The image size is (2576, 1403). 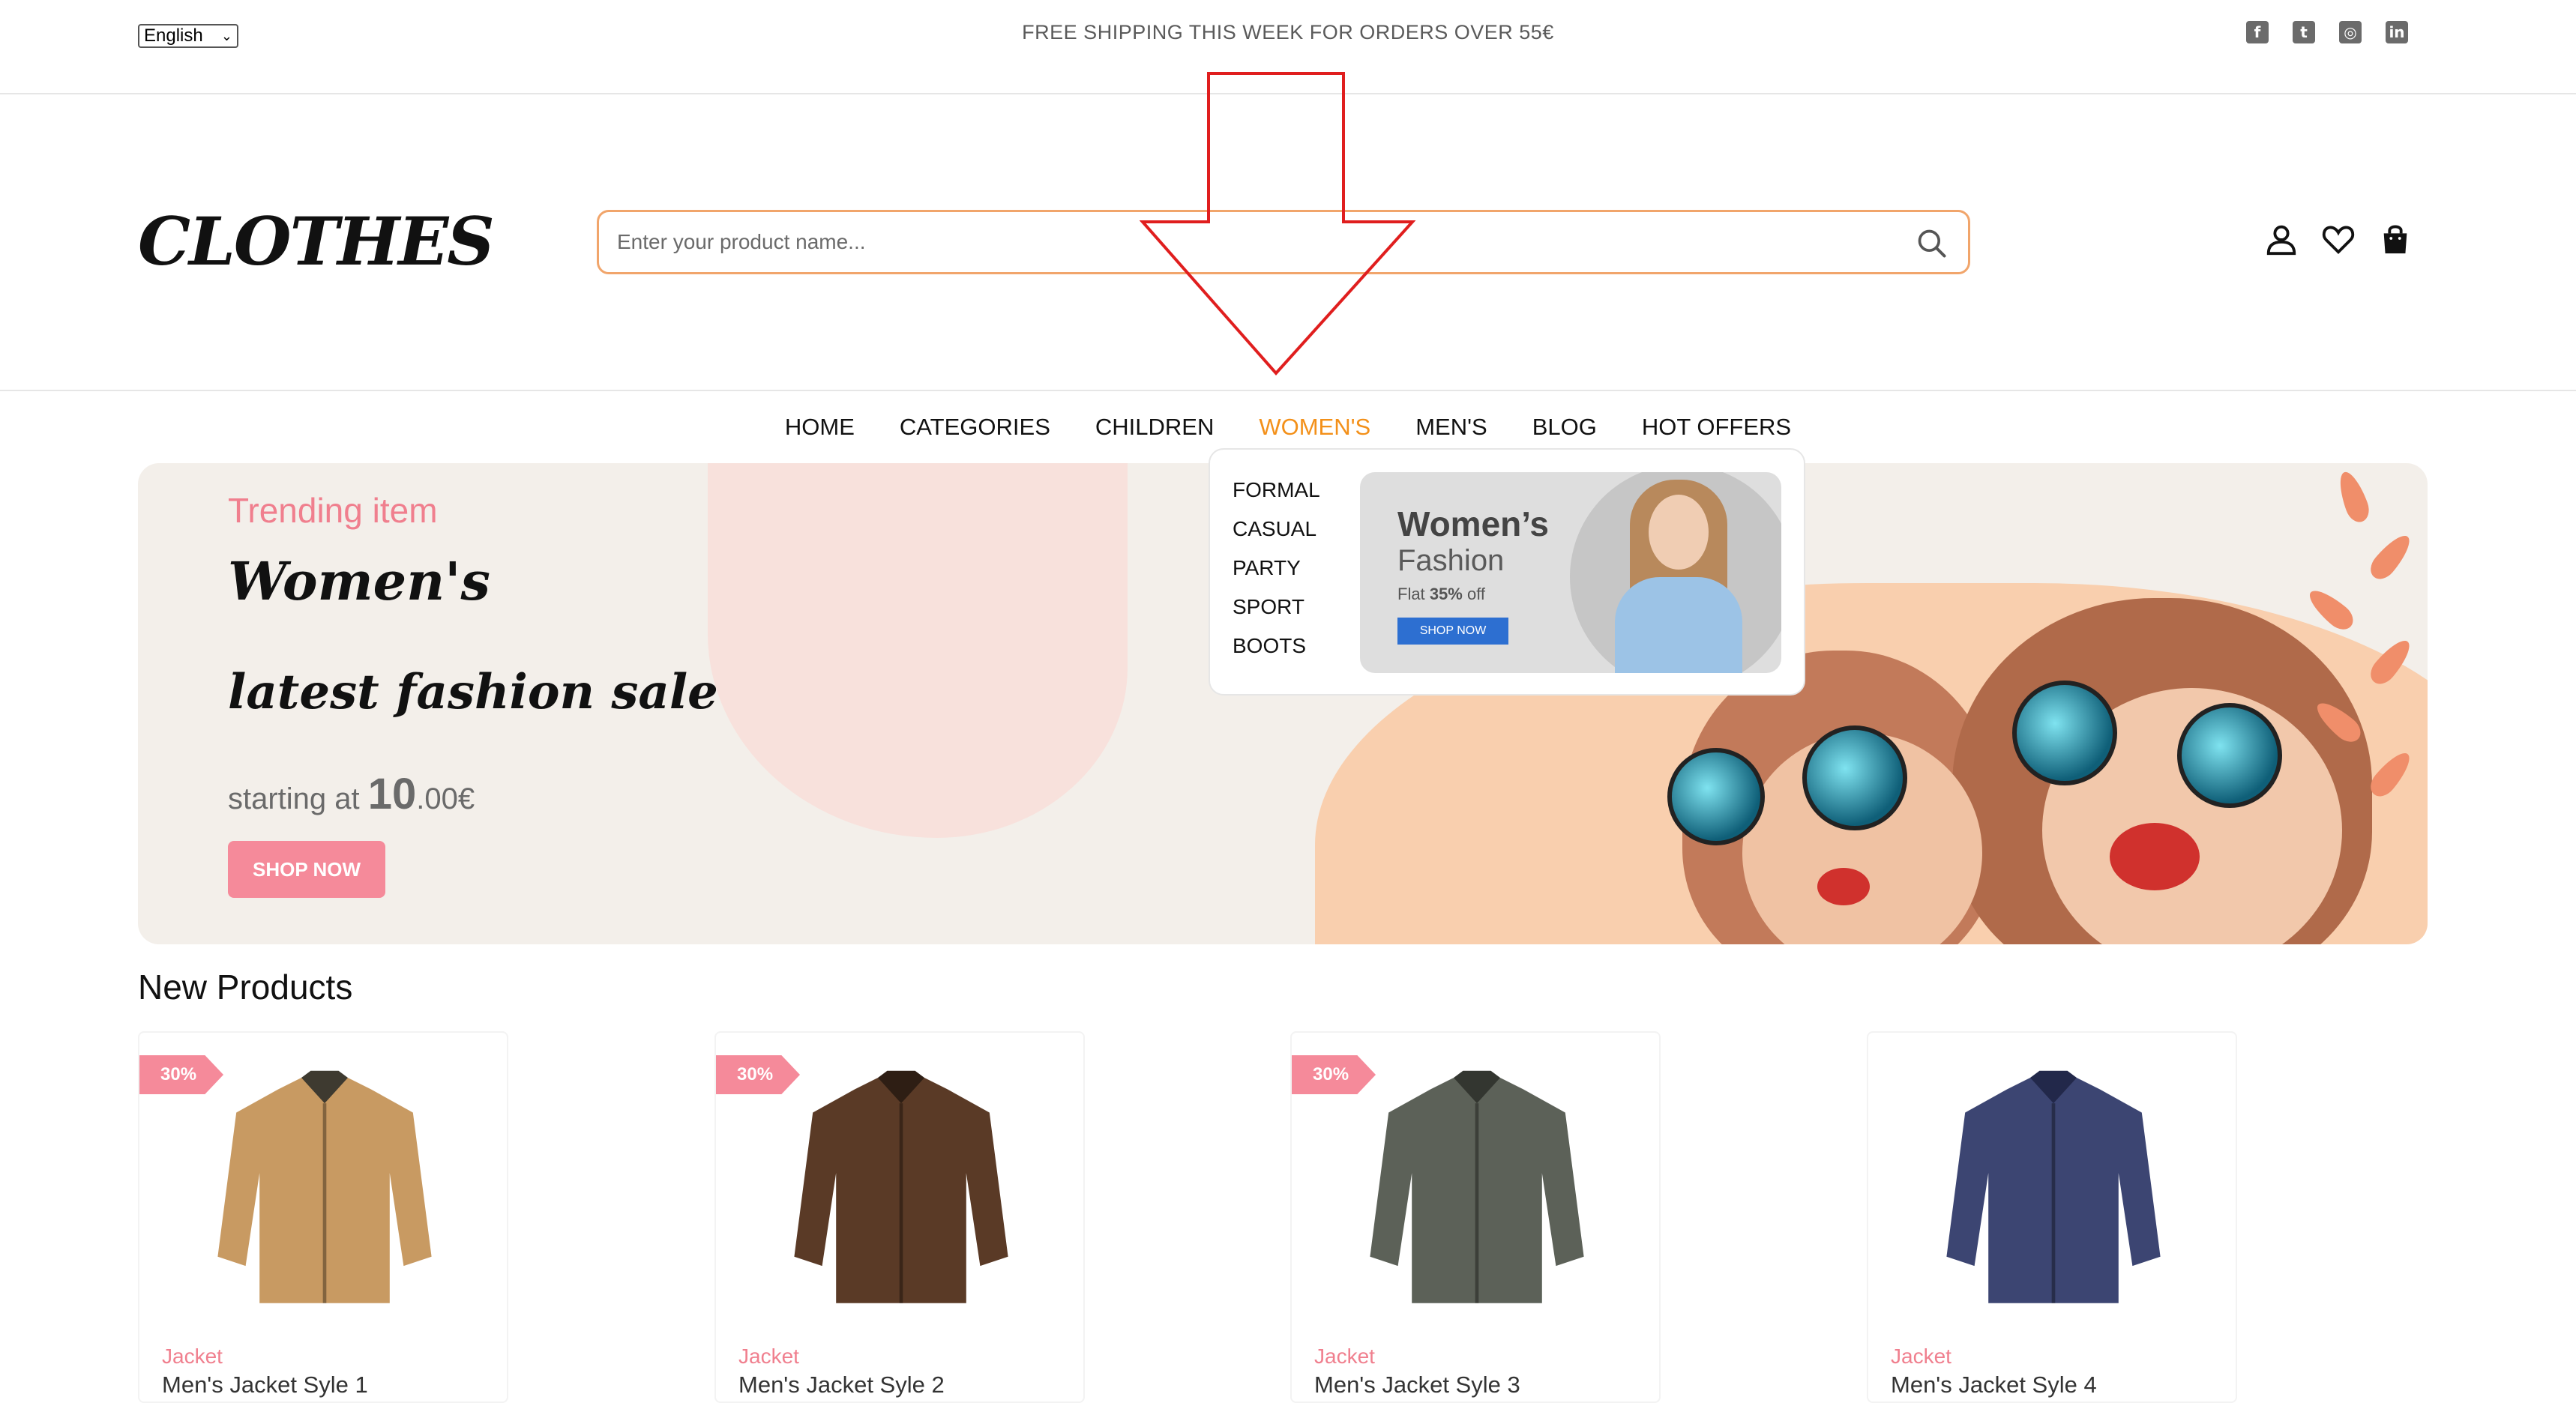 I want to click on nav-item-womens: WOMEN'S, so click(x=1315, y=427).